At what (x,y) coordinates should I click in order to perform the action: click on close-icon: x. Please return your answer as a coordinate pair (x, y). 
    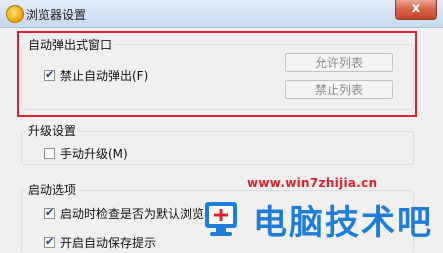
    Looking at the image, I should click on (416, 8).